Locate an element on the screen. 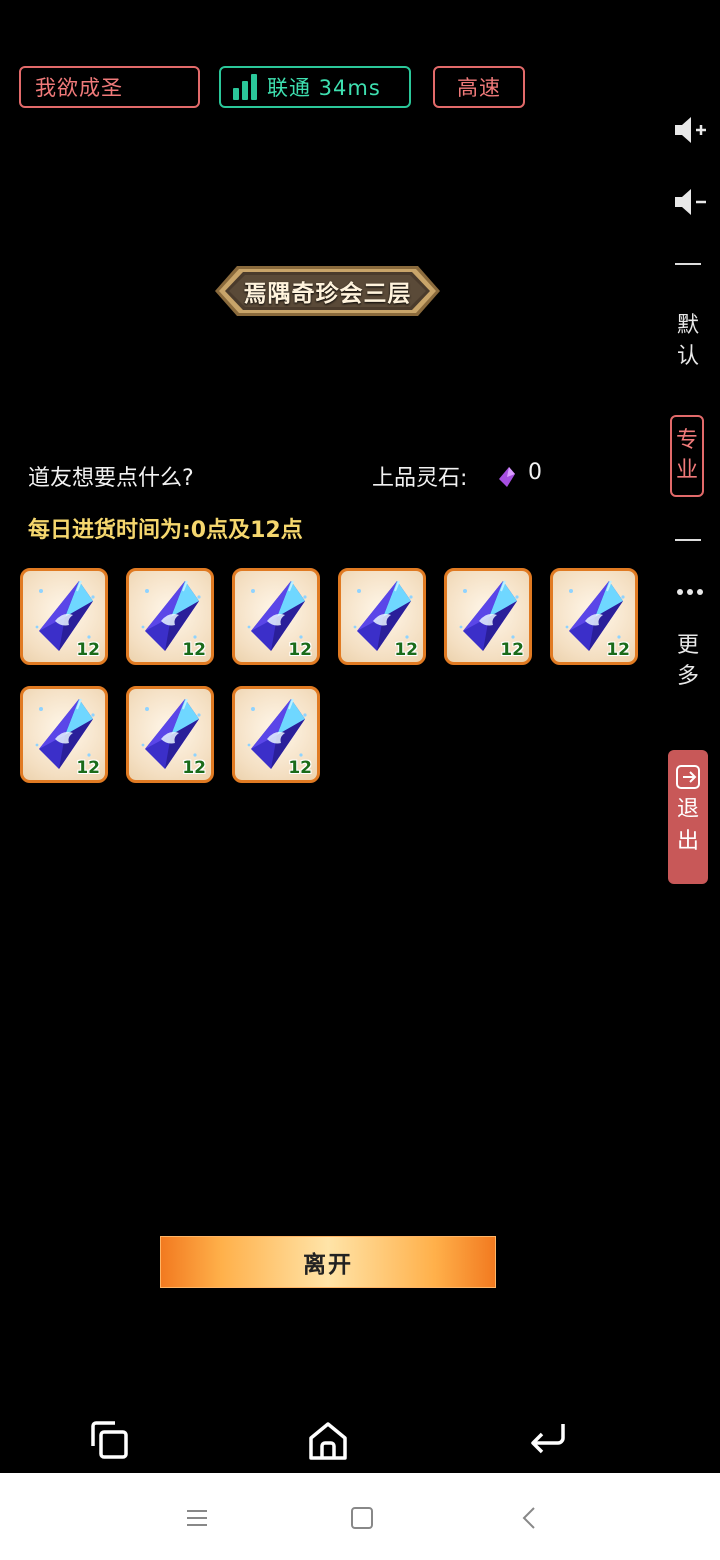 The height and width of the screenshot is (1560, 720). volume-down-icon is located at coordinates (690, 202).